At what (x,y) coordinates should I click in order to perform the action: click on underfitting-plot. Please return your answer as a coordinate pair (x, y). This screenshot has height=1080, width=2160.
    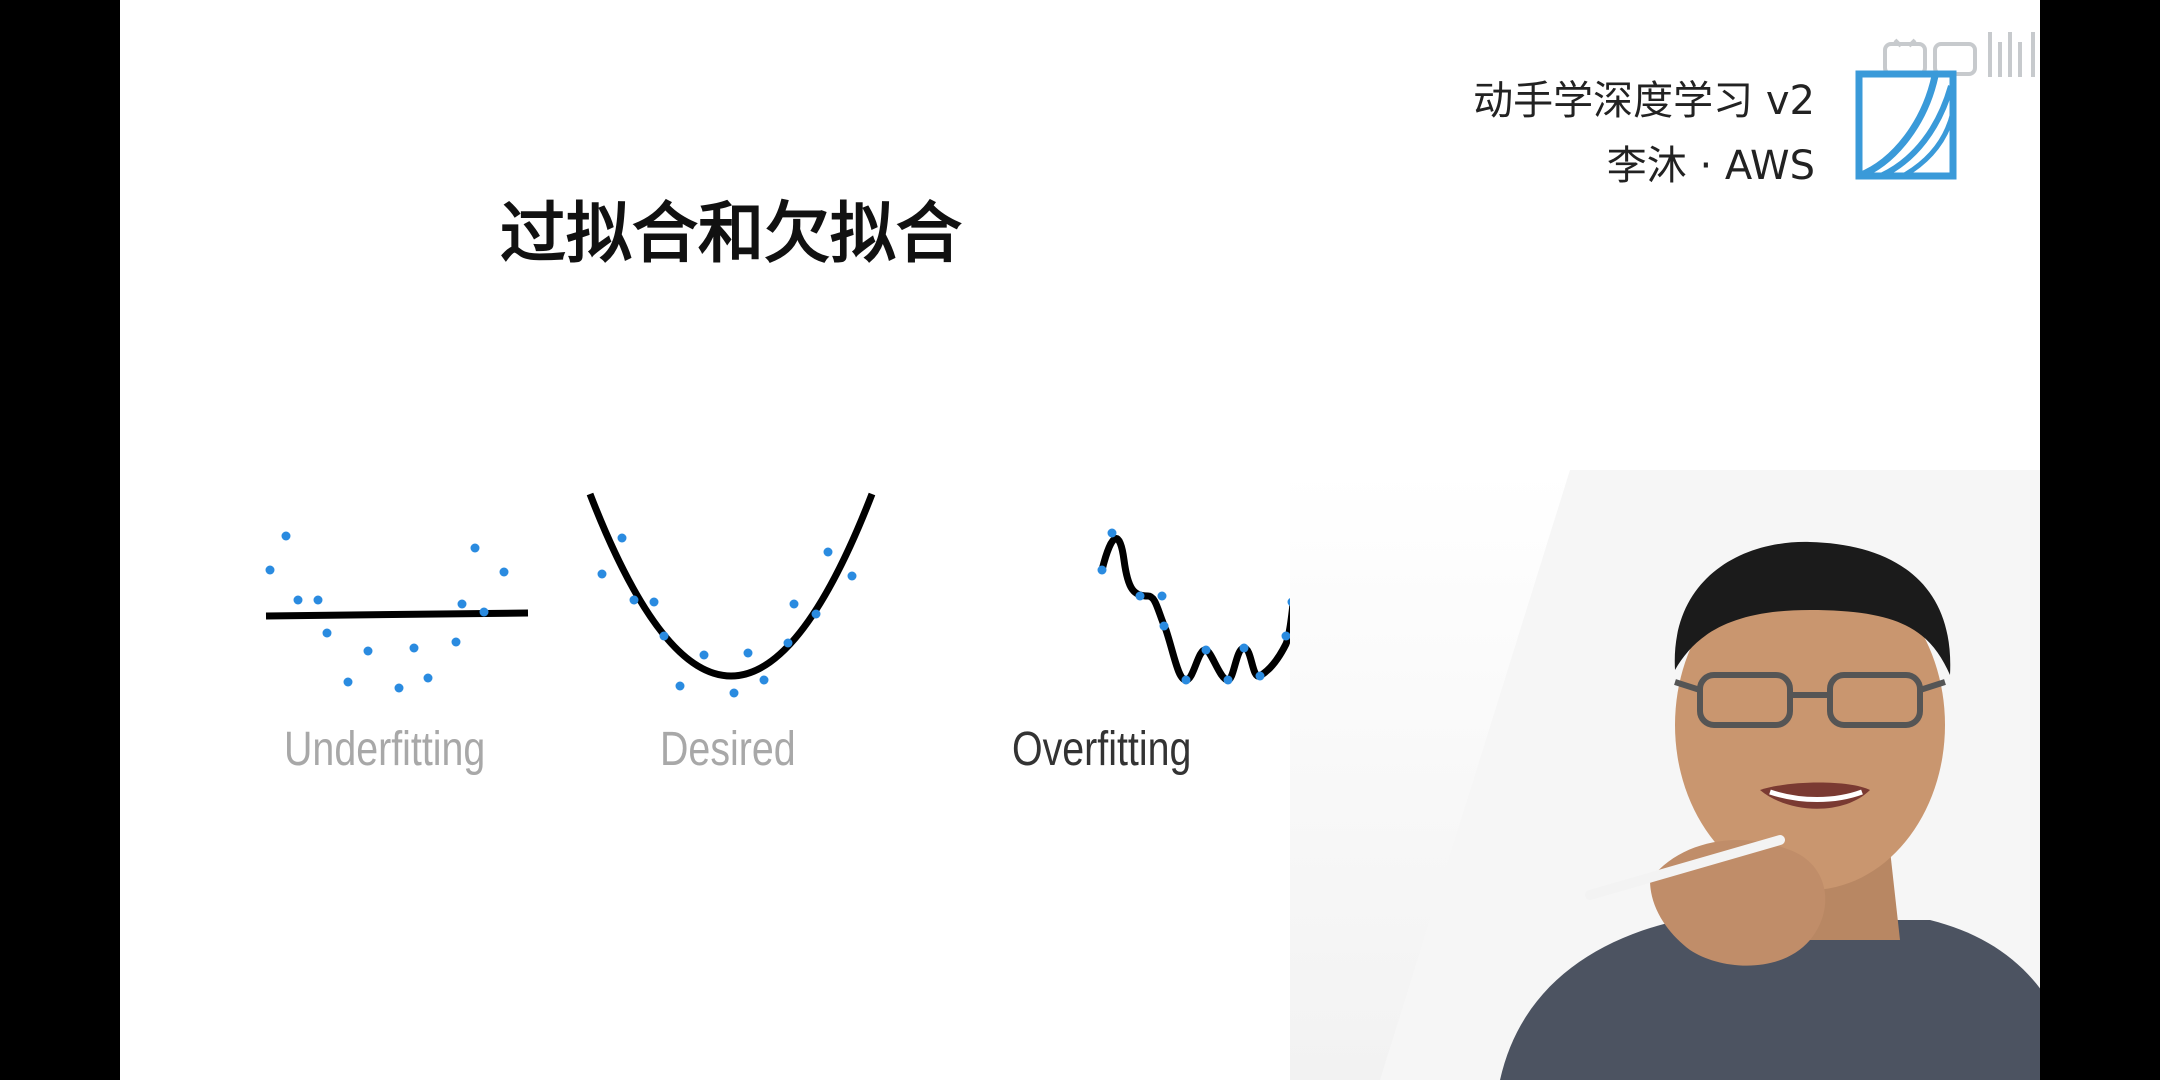
    Looking at the image, I should click on (397, 610).